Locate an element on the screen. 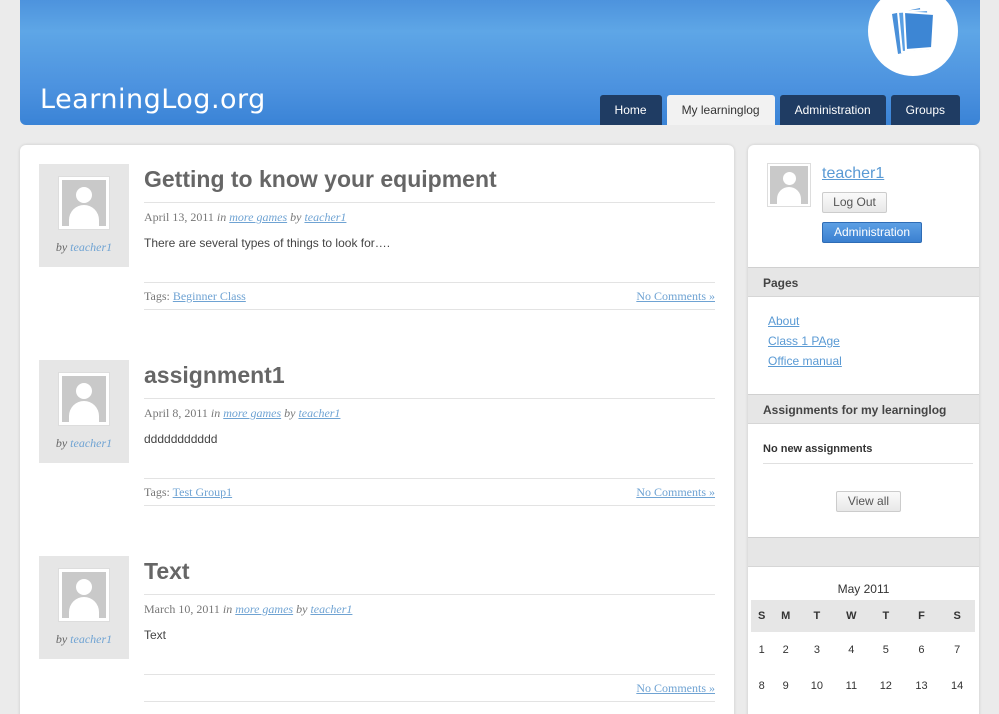  post-footer: No Comments » is located at coordinates (429, 688).